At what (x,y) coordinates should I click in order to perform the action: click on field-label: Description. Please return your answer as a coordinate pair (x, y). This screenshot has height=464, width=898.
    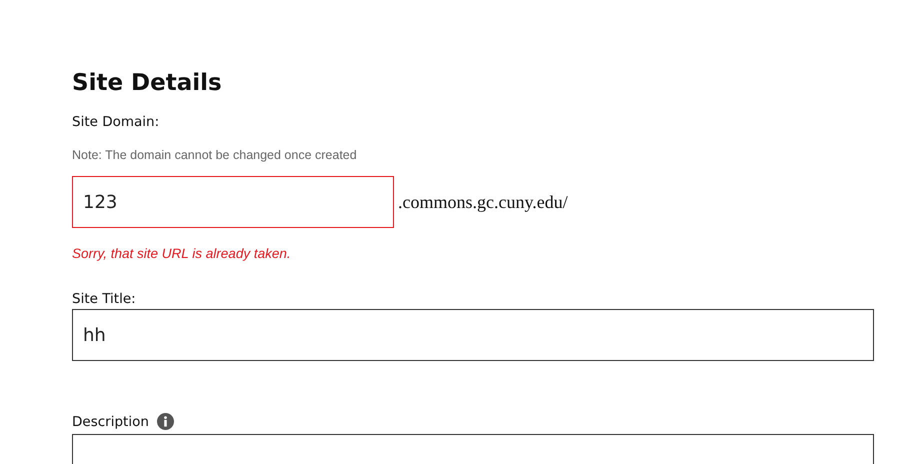
    Looking at the image, I should click on (110, 422).